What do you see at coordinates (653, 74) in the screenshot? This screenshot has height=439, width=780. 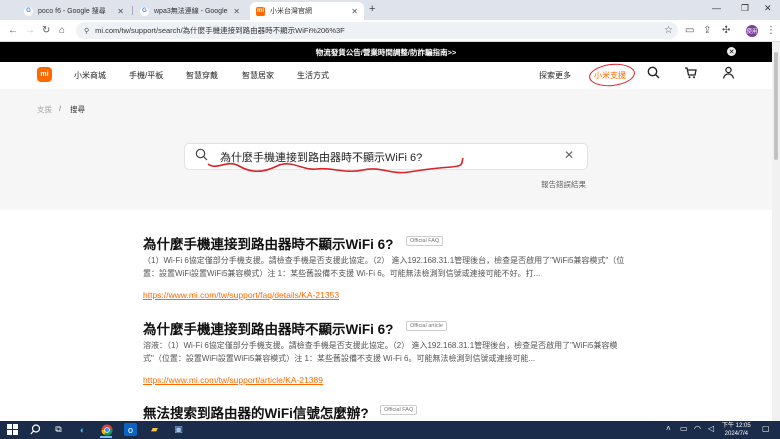 I see `search-icon` at bounding box center [653, 74].